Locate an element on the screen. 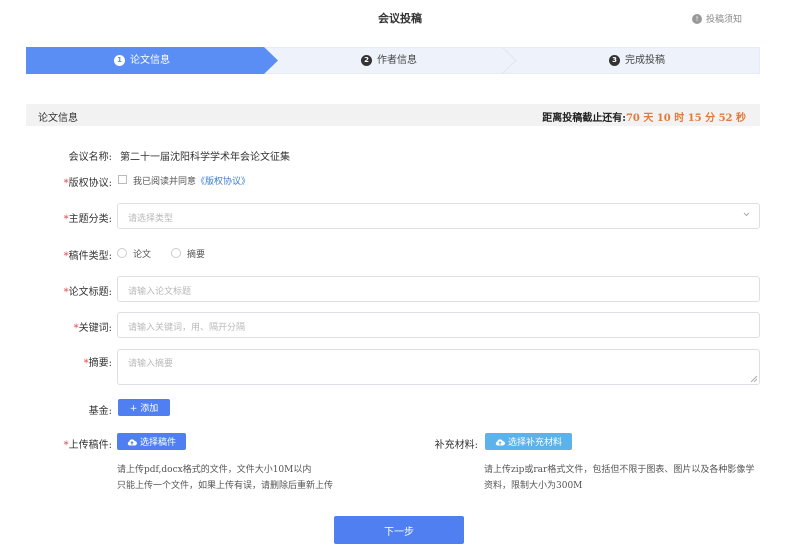 This screenshot has width=800, height=552. next-step-button: 下一步 is located at coordinates (399, 530).